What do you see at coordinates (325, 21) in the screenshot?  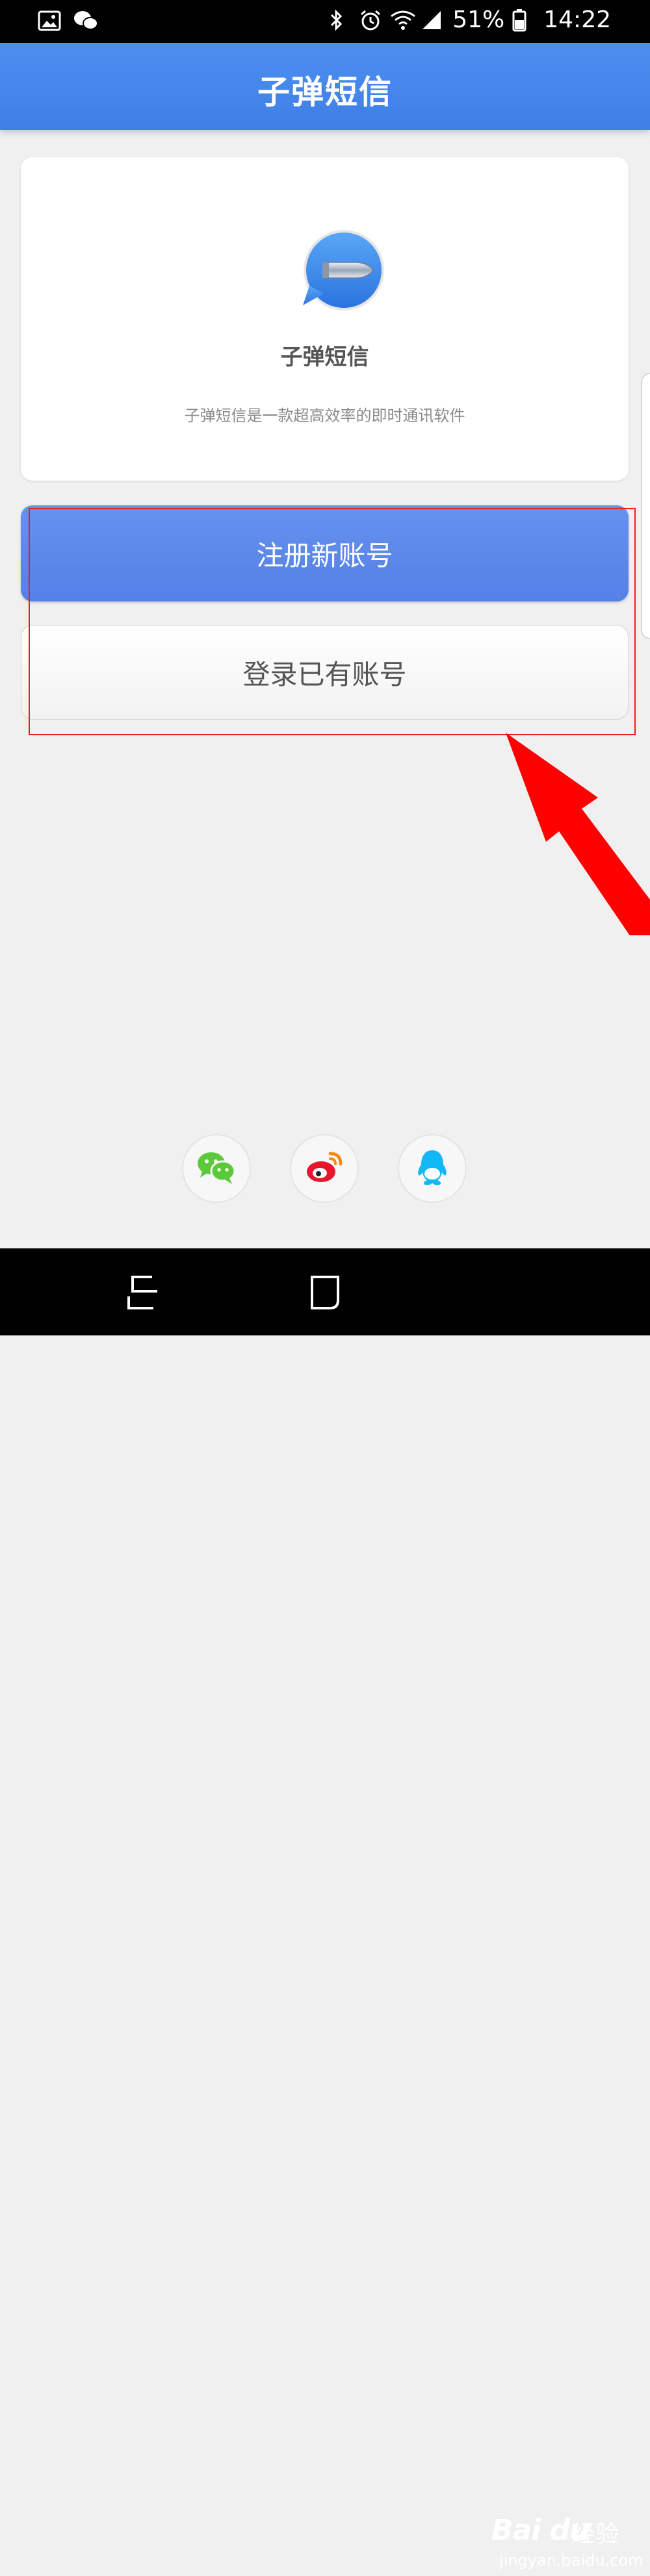 I see `status-bar: 51% 14:22` at bounding box center [325, 21].